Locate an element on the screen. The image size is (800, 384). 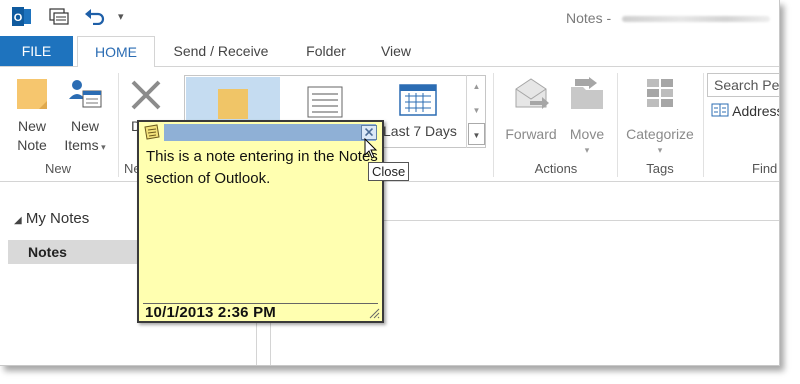
mouse-pointer-icon is located at coordinates (371, 148).